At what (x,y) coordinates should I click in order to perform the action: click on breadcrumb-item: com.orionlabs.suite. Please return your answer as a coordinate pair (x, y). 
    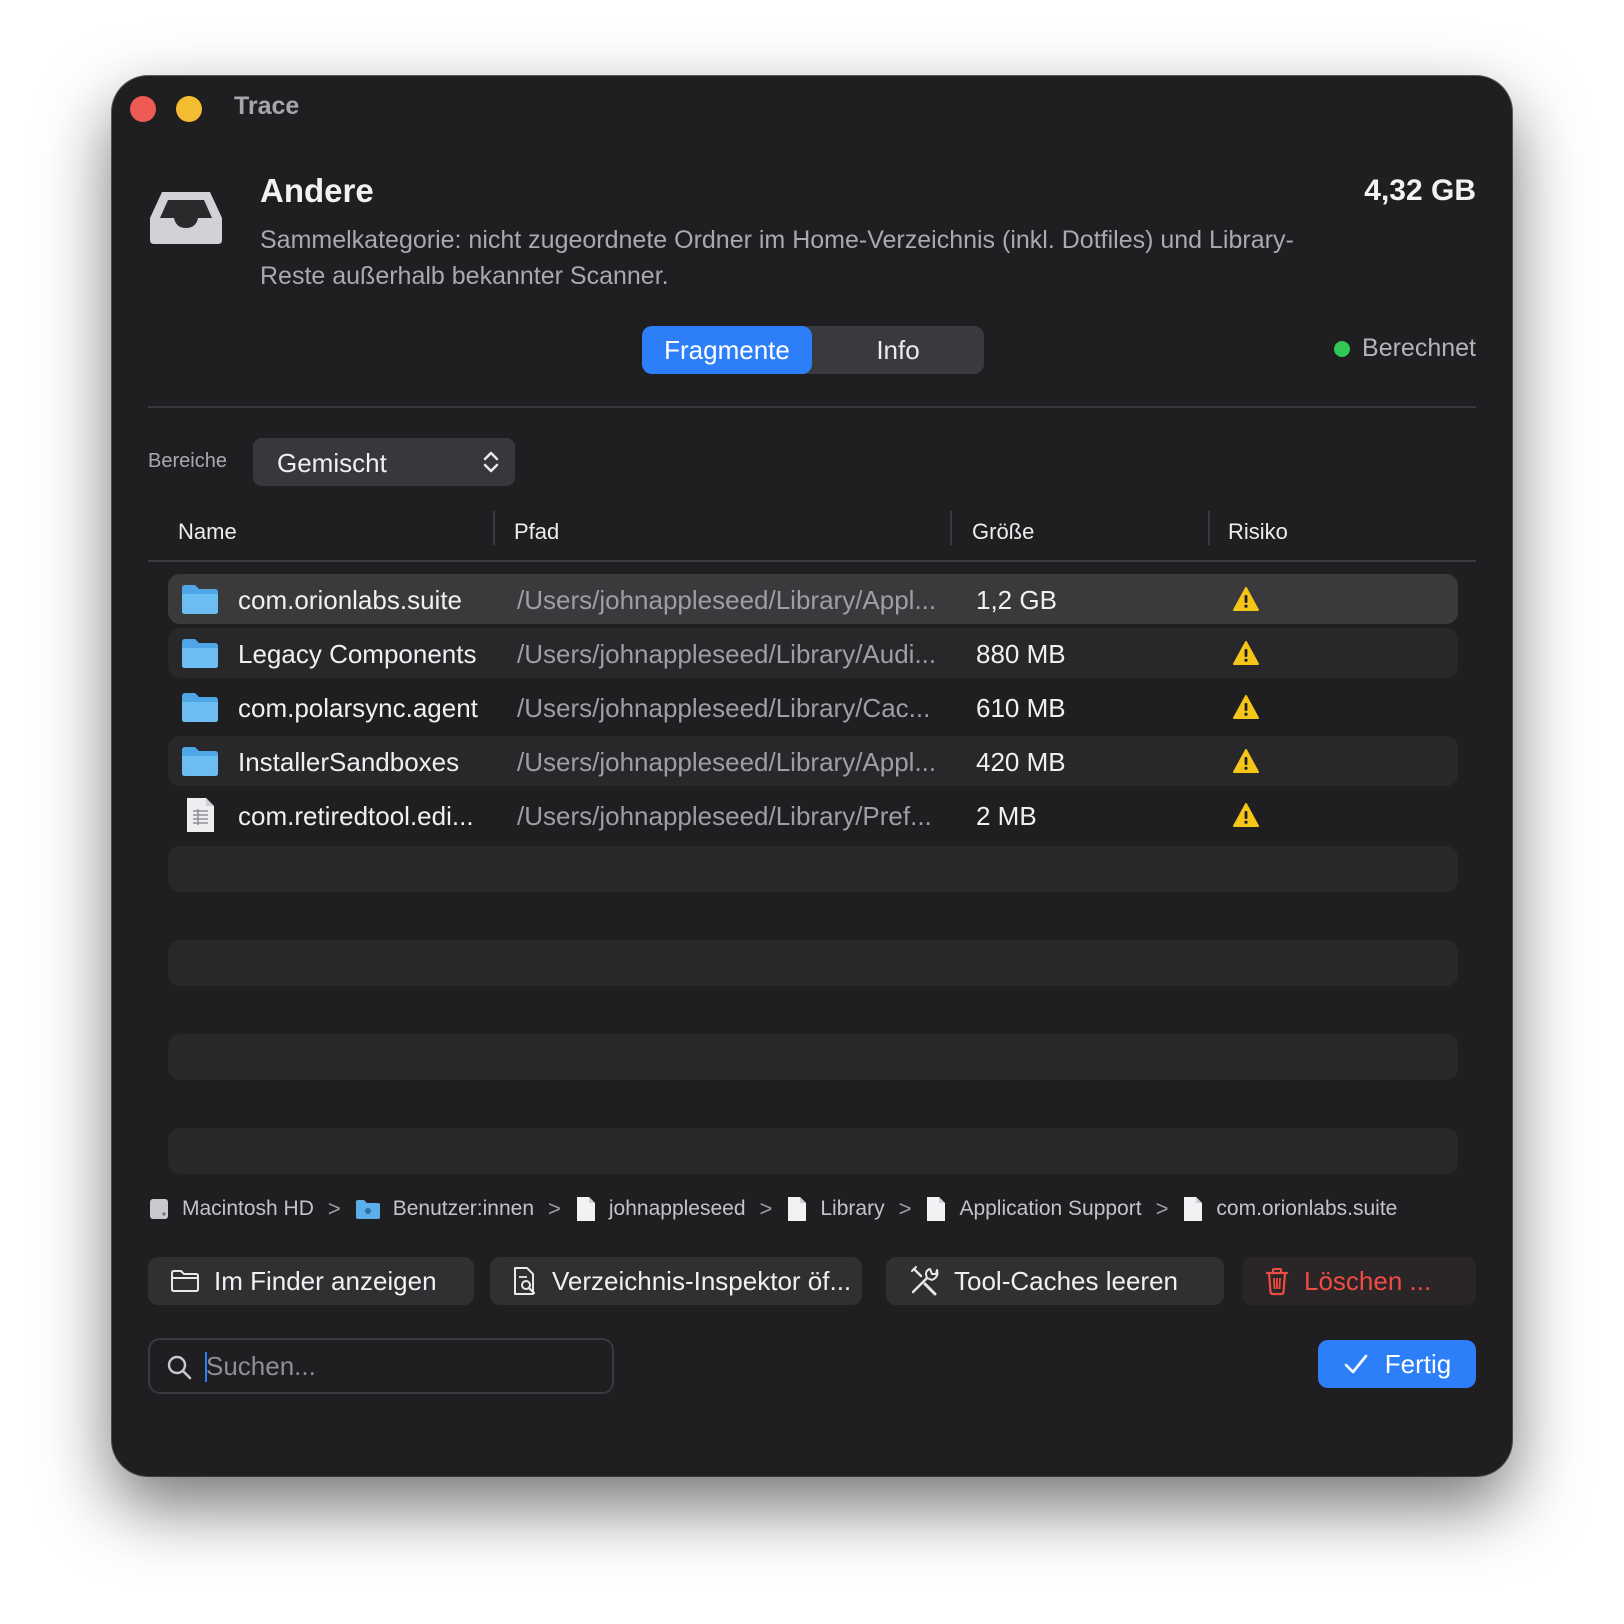
    Looking at the image, I should click on (1289, 1209).